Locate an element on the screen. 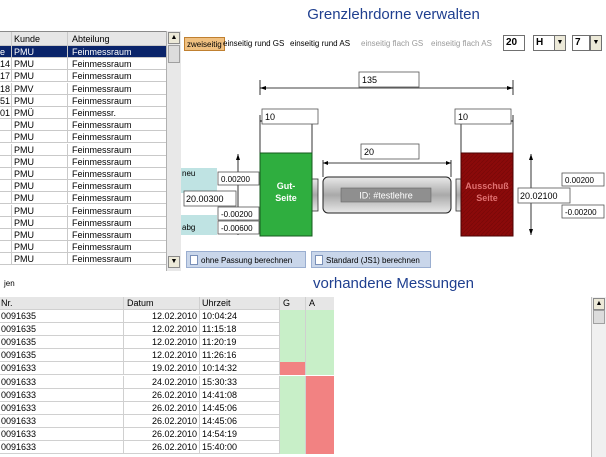  table-row: 0091633 26.02.2010 14:54:19 is located at coordinates (167, 434).